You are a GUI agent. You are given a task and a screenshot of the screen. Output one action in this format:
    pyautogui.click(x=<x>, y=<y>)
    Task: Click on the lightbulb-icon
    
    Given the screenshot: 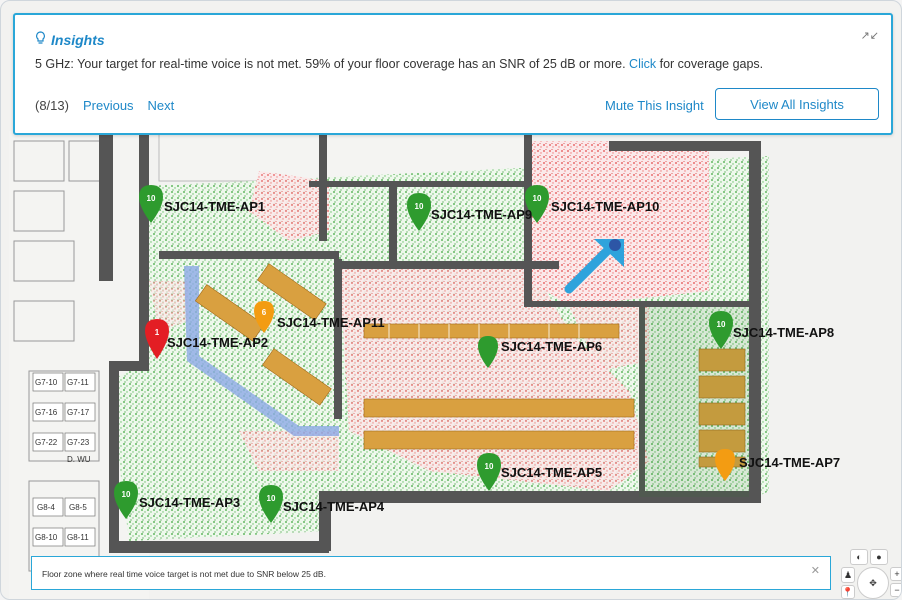 What is the action you would take?
    pyautogui.click(x=40, y=39)
    